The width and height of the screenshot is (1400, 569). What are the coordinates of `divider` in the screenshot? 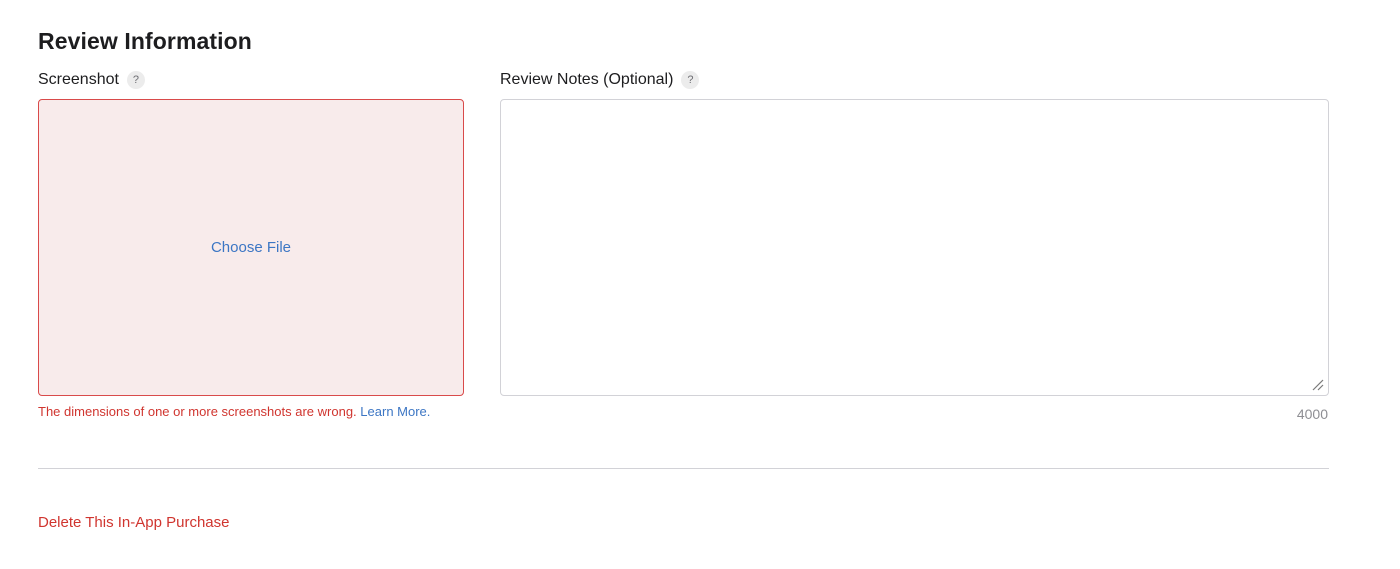 It's located at (683, 468).